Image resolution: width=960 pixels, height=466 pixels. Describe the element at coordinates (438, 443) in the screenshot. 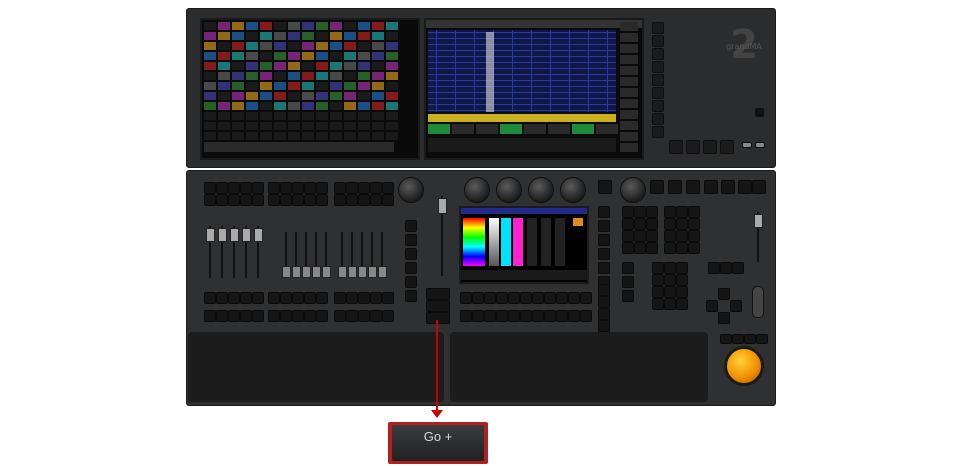

I see `go-plus-key: Go +` at that location.